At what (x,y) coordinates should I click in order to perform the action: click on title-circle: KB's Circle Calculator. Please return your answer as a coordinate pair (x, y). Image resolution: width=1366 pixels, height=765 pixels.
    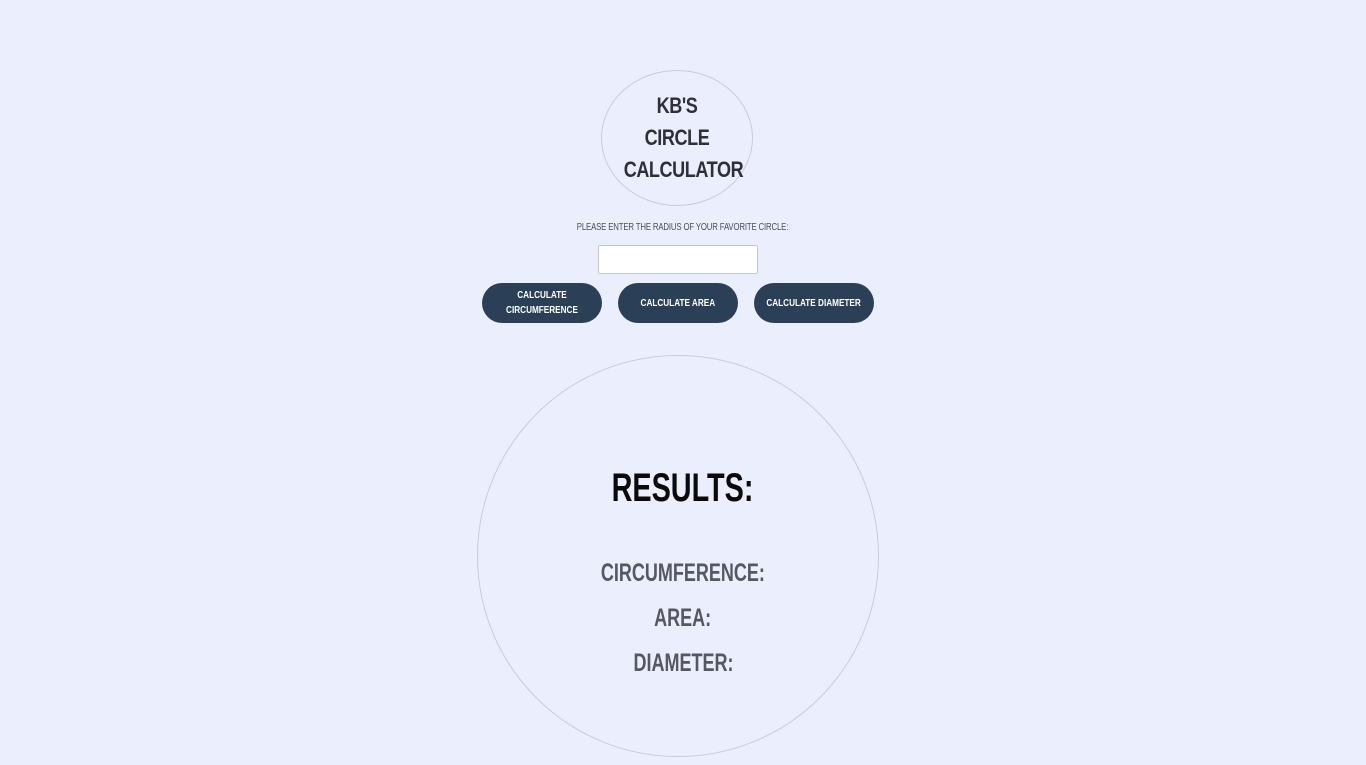
    Looking at the image, I should click on (677, 138).